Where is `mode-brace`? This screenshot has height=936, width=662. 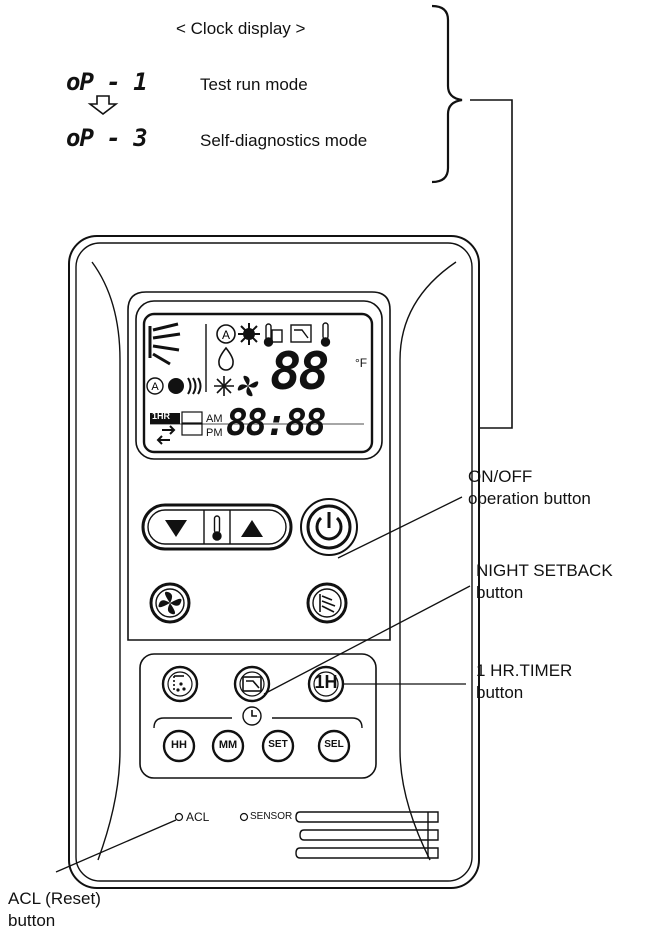
mode-brace is located at coordinates (447, 94).